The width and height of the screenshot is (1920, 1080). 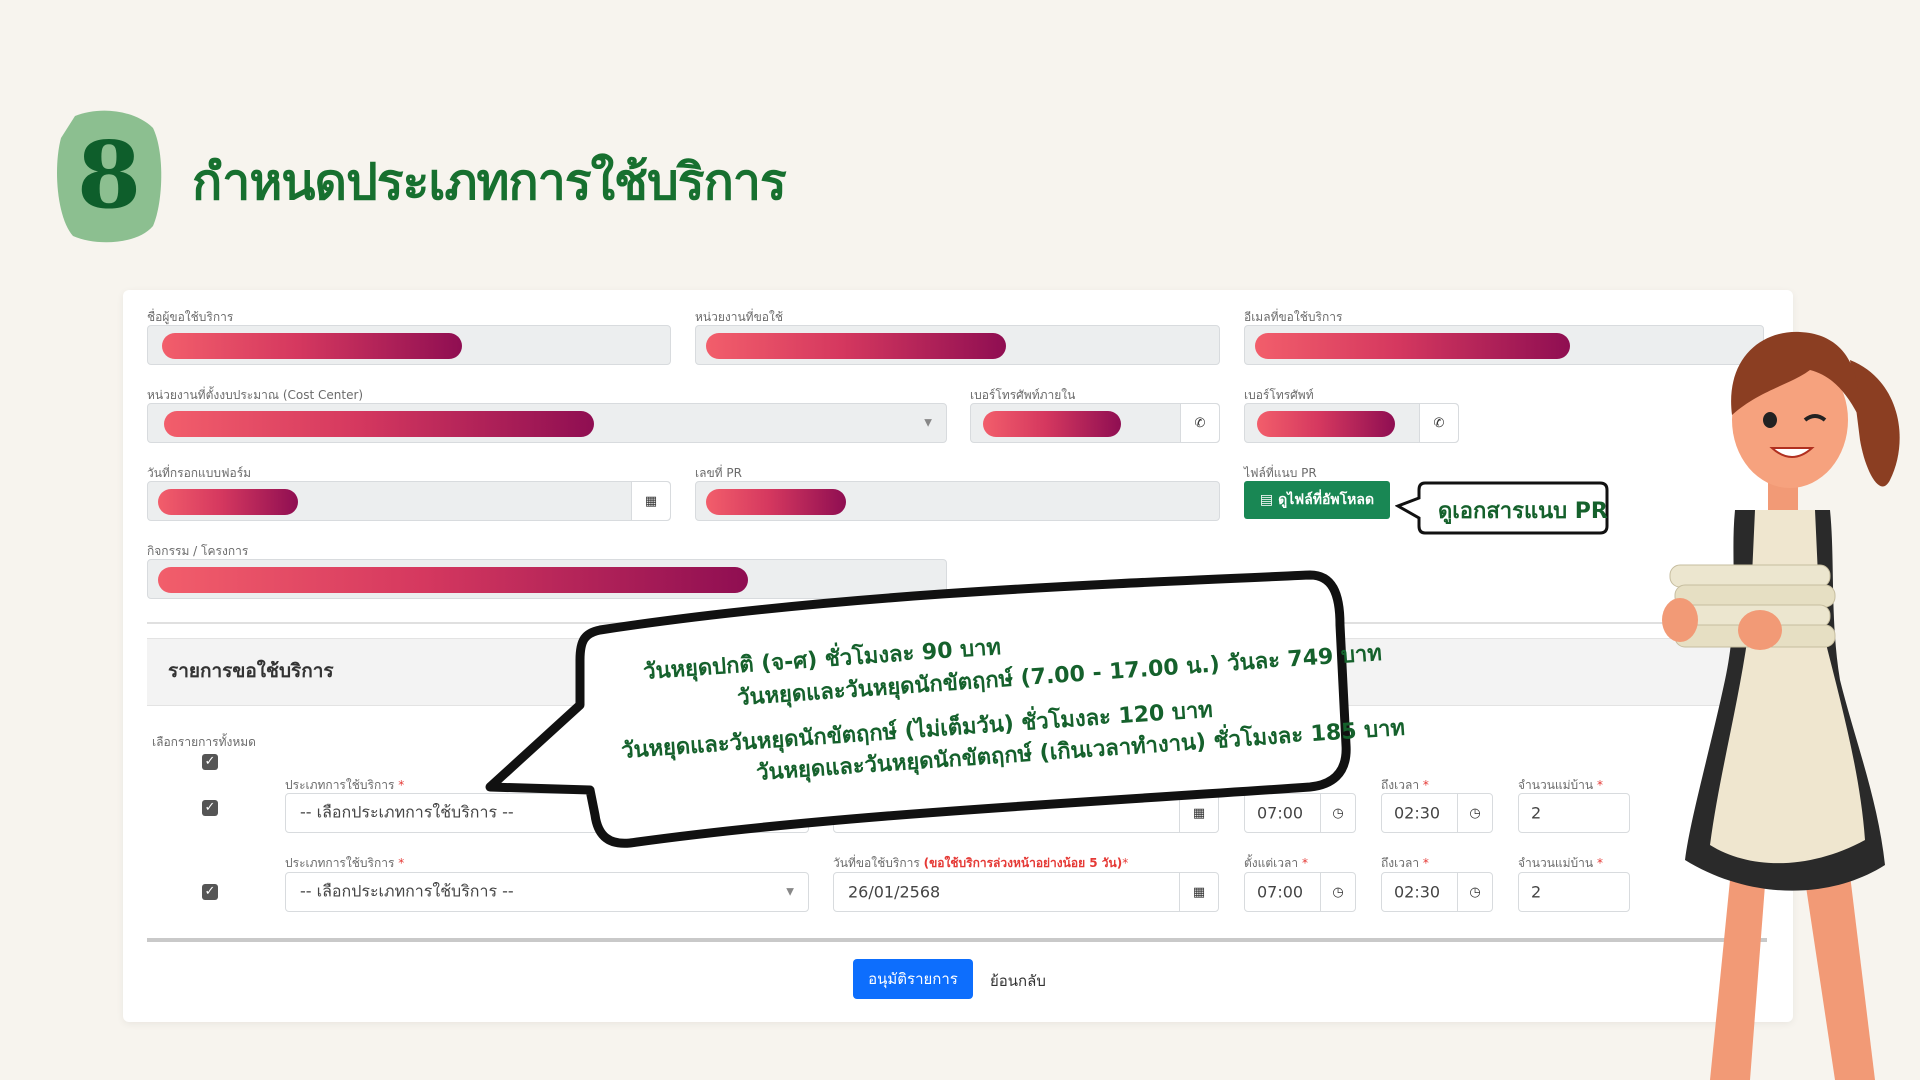 I want to click on step-number: 8, so click(x=108, y=175).